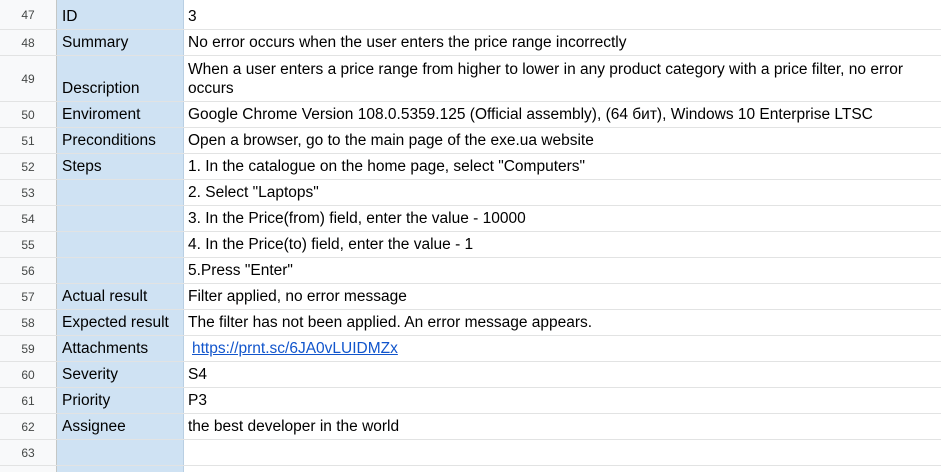 The width and height of the screenshot is (941, 472). Describe the element at coordinates (28, 42) in the screenshot. I see `row-header: 48` at that location.